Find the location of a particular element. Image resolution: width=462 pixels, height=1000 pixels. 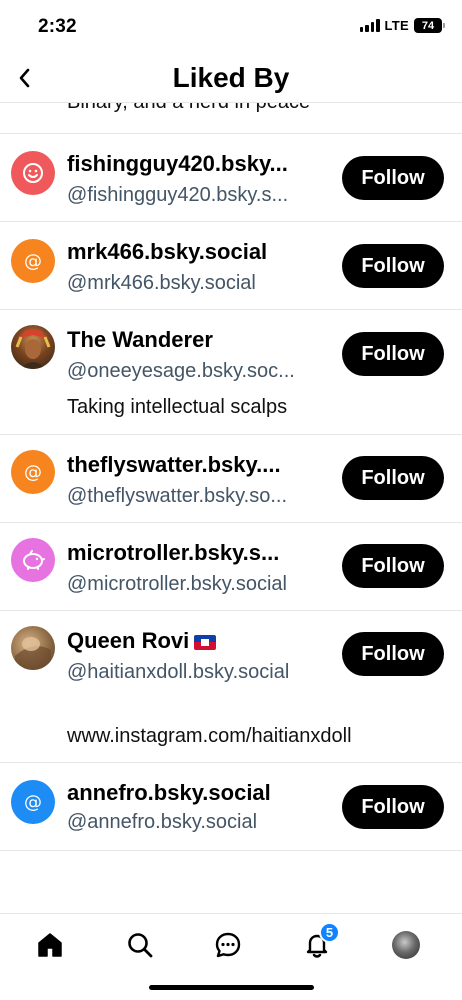

page-title: Liked By is located at coordinates (231, 77).